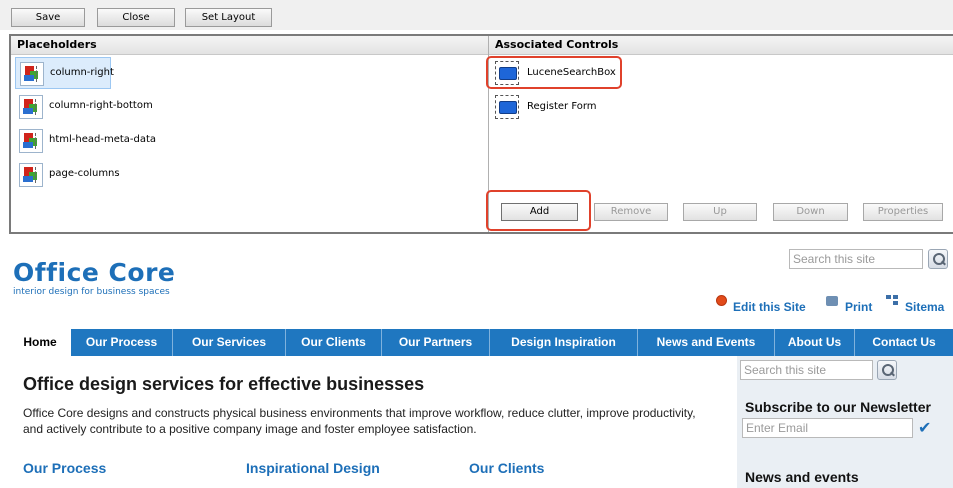 Image resolution: width=953 pixels, height=488 pixels. Describe the element at coordinates (631, 212) in the screenshot. I see `remove-button: Remove` at that location.